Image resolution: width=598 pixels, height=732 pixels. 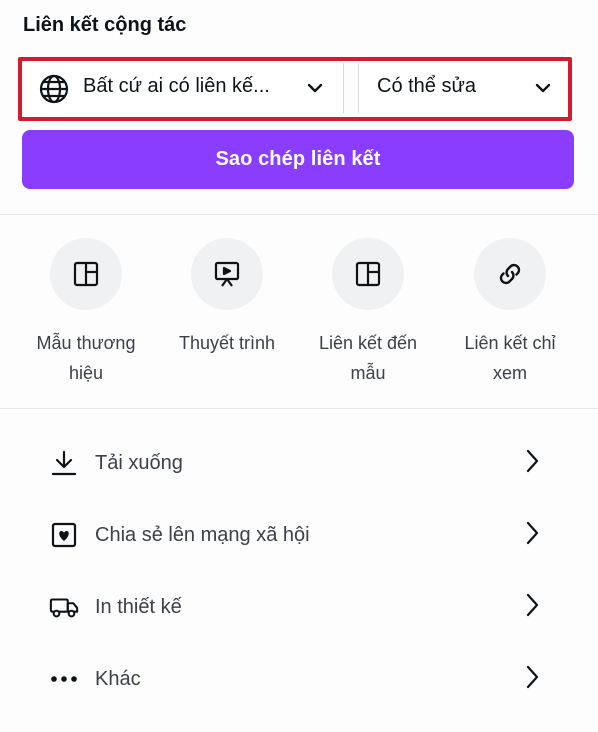 What do you see at coordinates (118, 678) in the screenshot?
I see `action-label: Khác` at bounding box center [118, 678].